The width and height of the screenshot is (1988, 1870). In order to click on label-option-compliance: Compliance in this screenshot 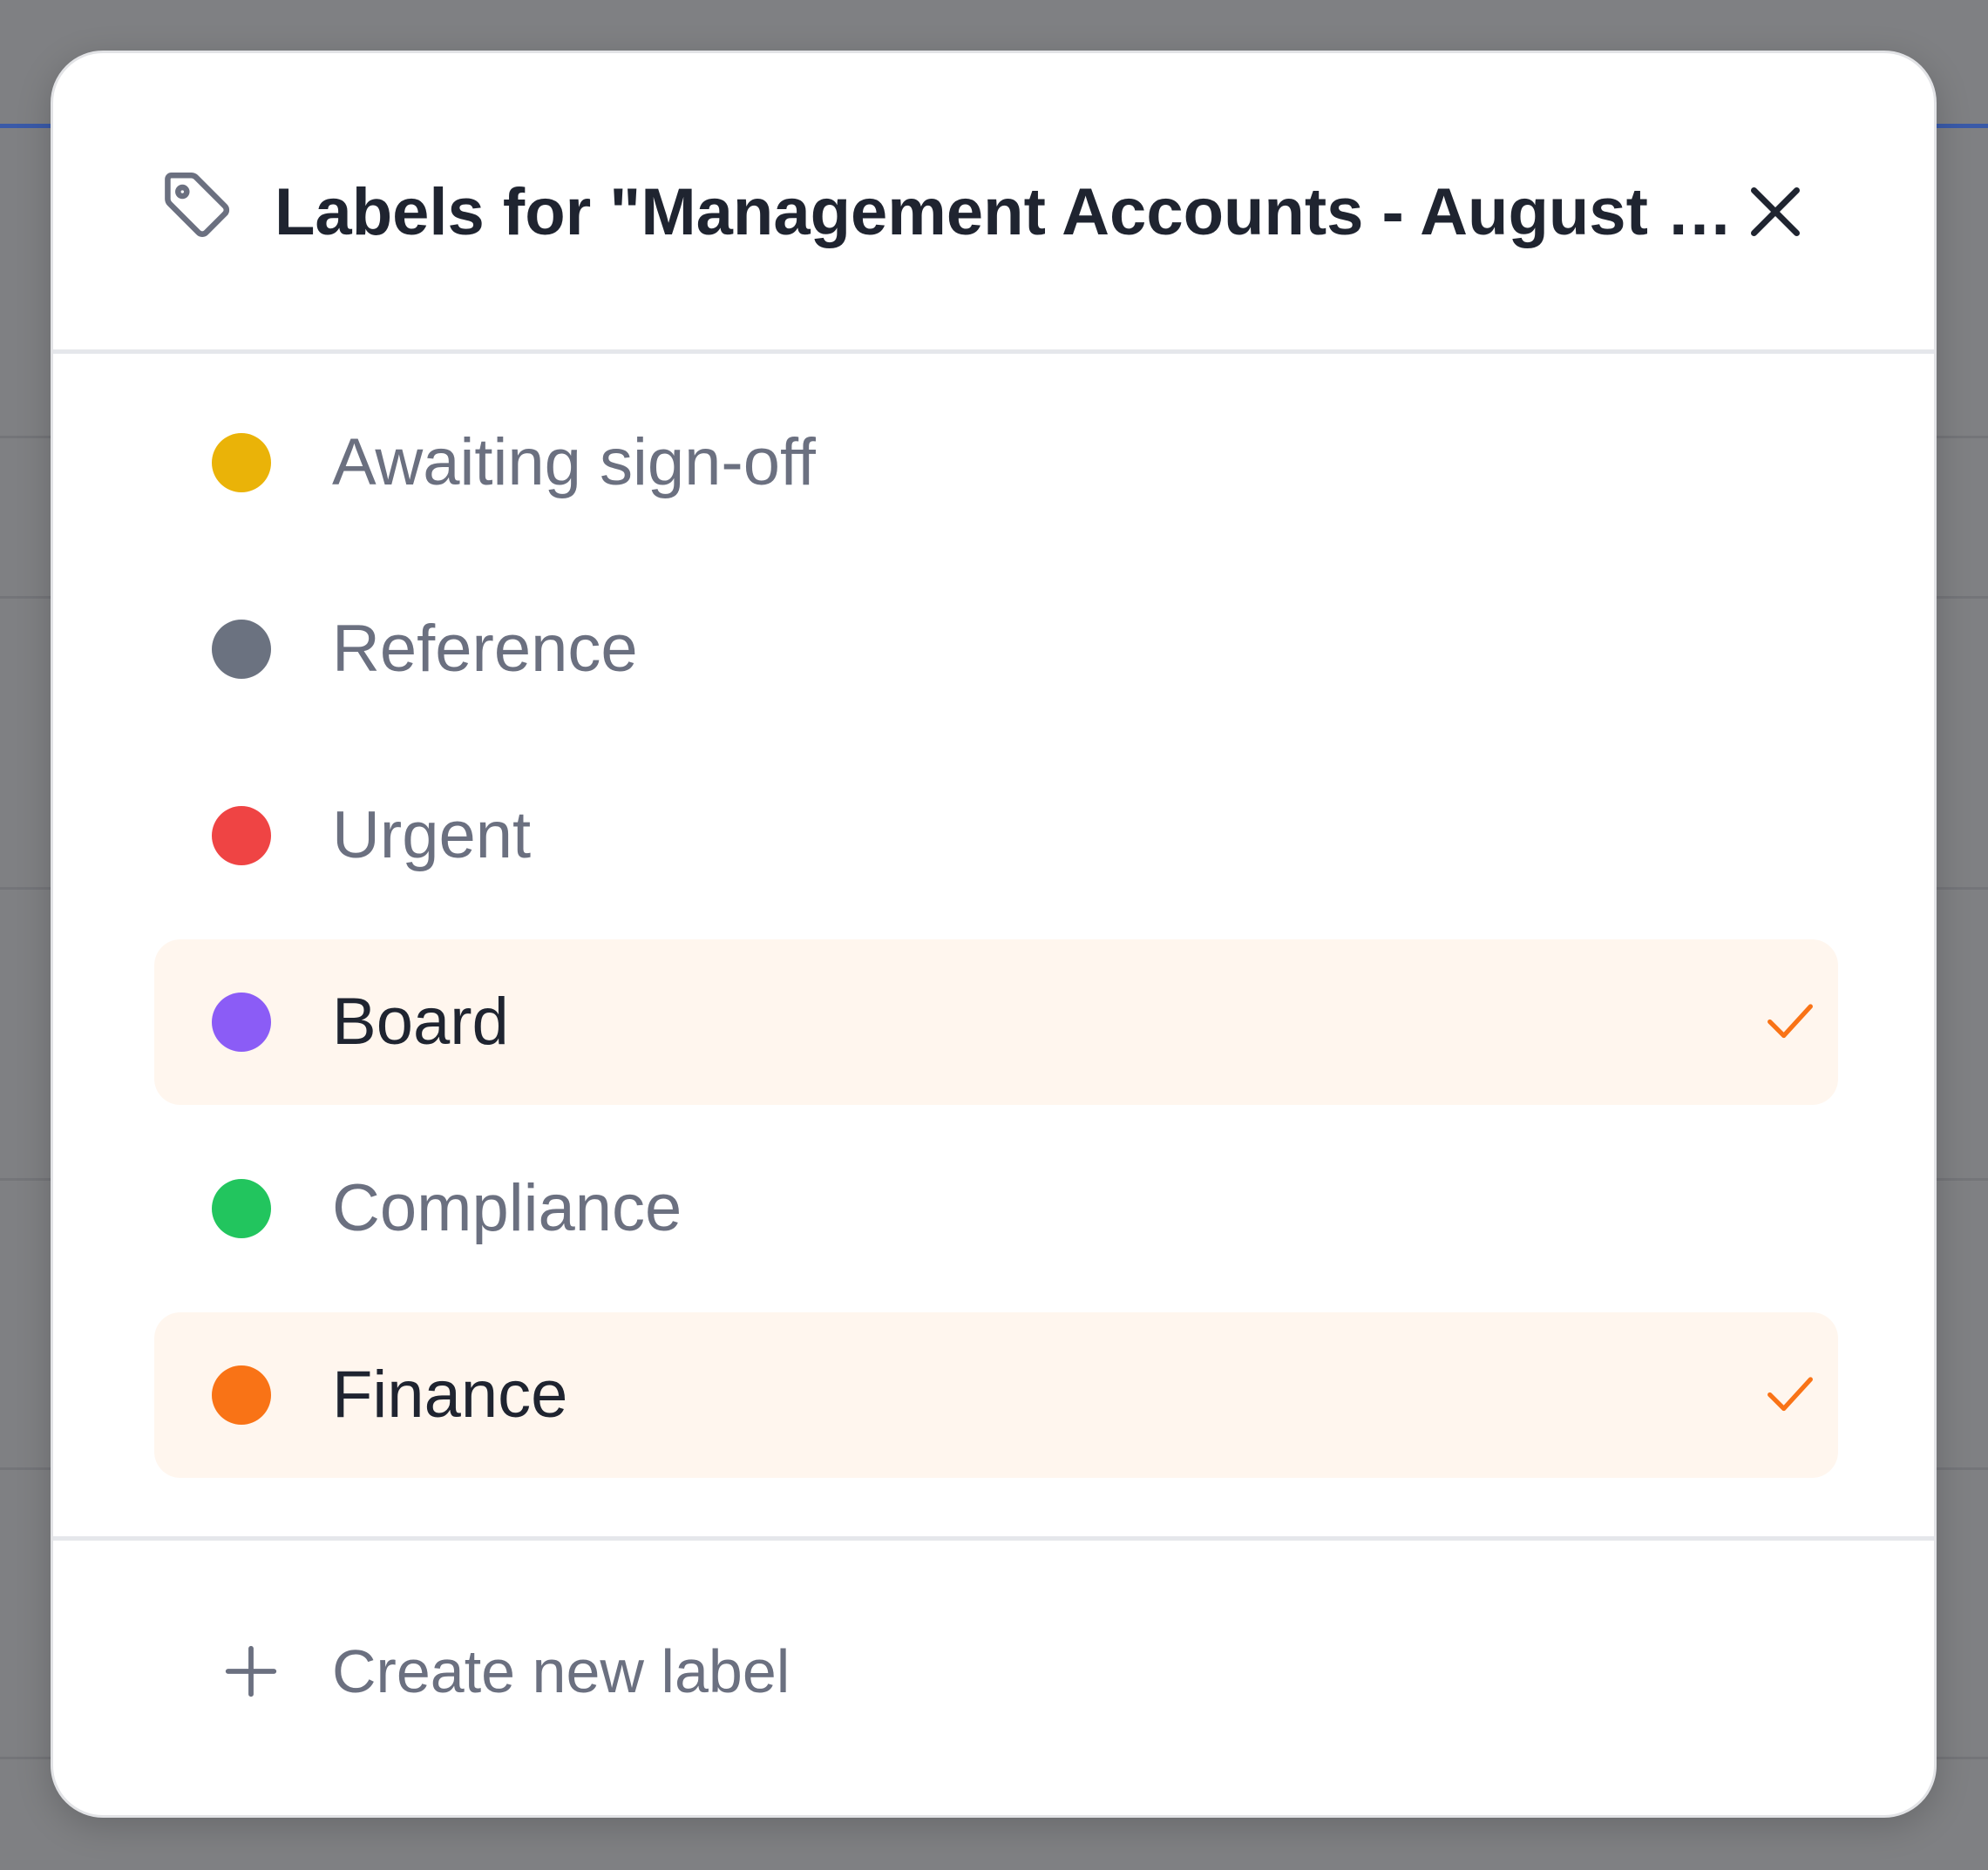, I will do `click(996, 1208)`.